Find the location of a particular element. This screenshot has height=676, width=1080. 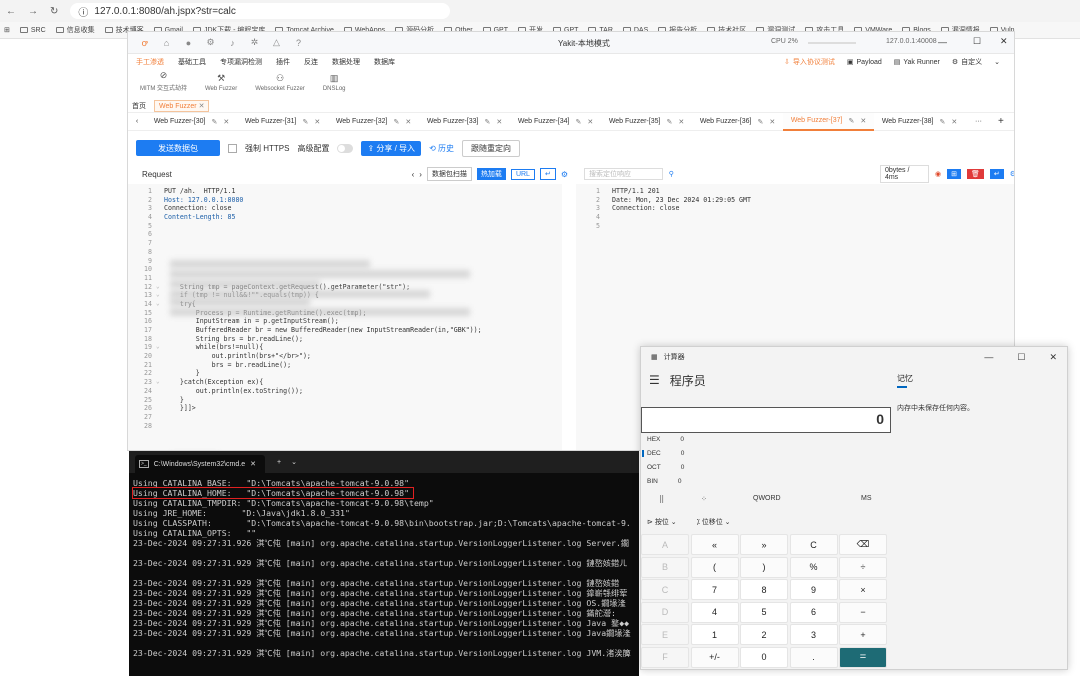

apps-icon: ⊞ is located at coordinates (7, 30).